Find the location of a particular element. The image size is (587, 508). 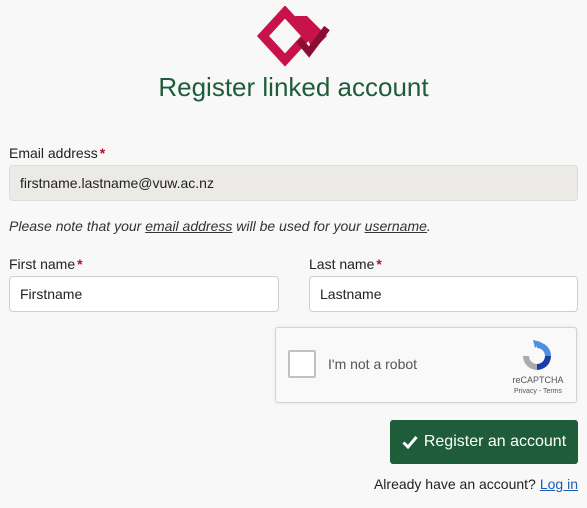

recaptcha-checkbox is located at coordinates (302, 364).